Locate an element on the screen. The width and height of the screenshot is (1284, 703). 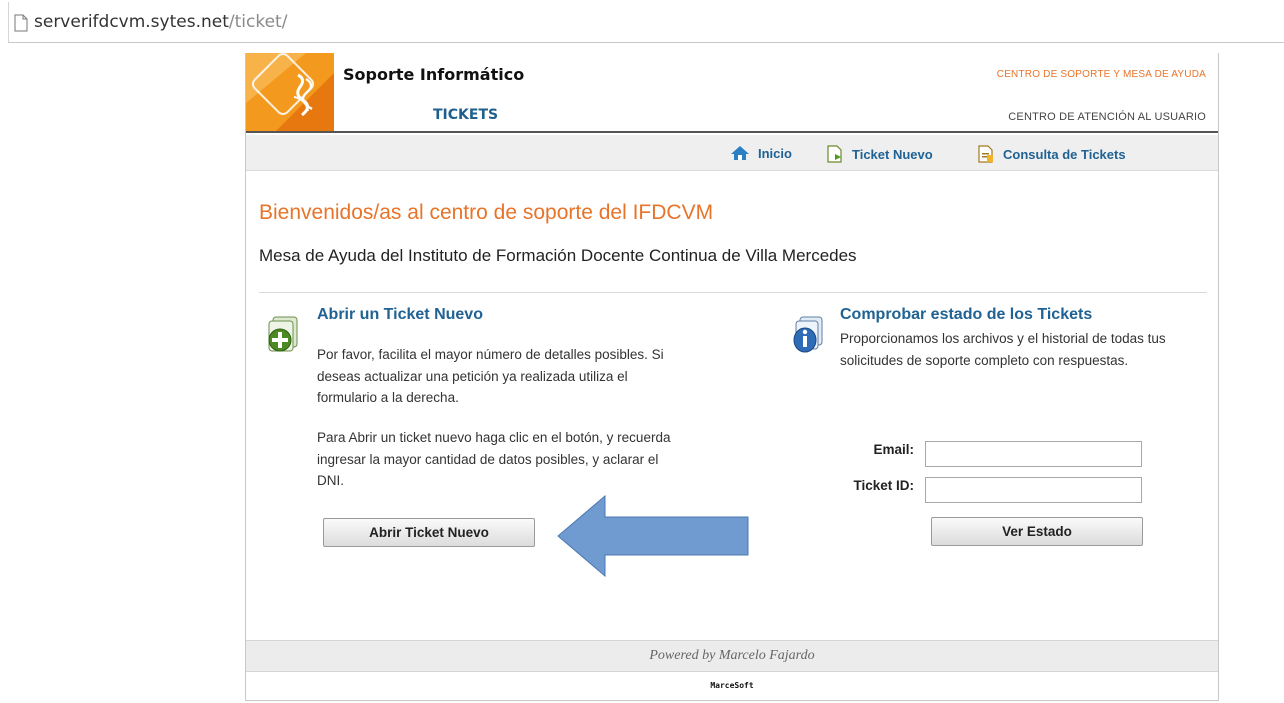
ticket-id-label: Ticket ID: is located at coordinates (883, 485).